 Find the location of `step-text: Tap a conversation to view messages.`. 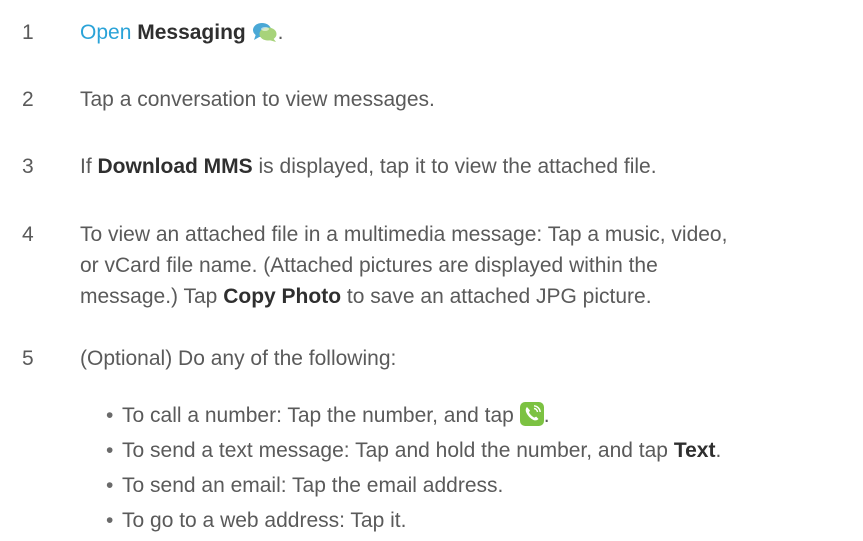

step-text: Tap a conversation to view messages. is located at coordinates (257, 99).